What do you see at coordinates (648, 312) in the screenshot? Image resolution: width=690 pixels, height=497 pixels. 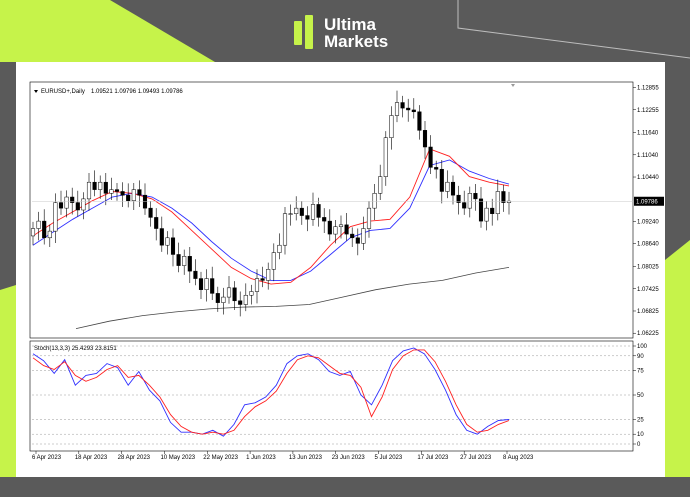 I see `price-tick-label: 1.06825` at bounding box center [648, 312].